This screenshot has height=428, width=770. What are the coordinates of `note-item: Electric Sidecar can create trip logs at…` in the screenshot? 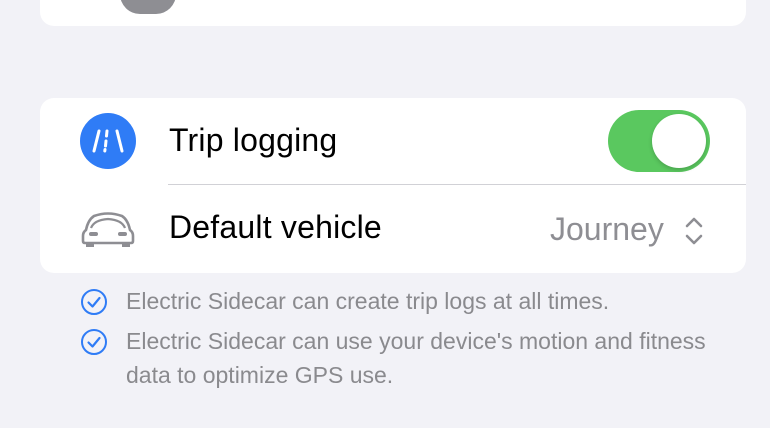 It's located at (400, 301).